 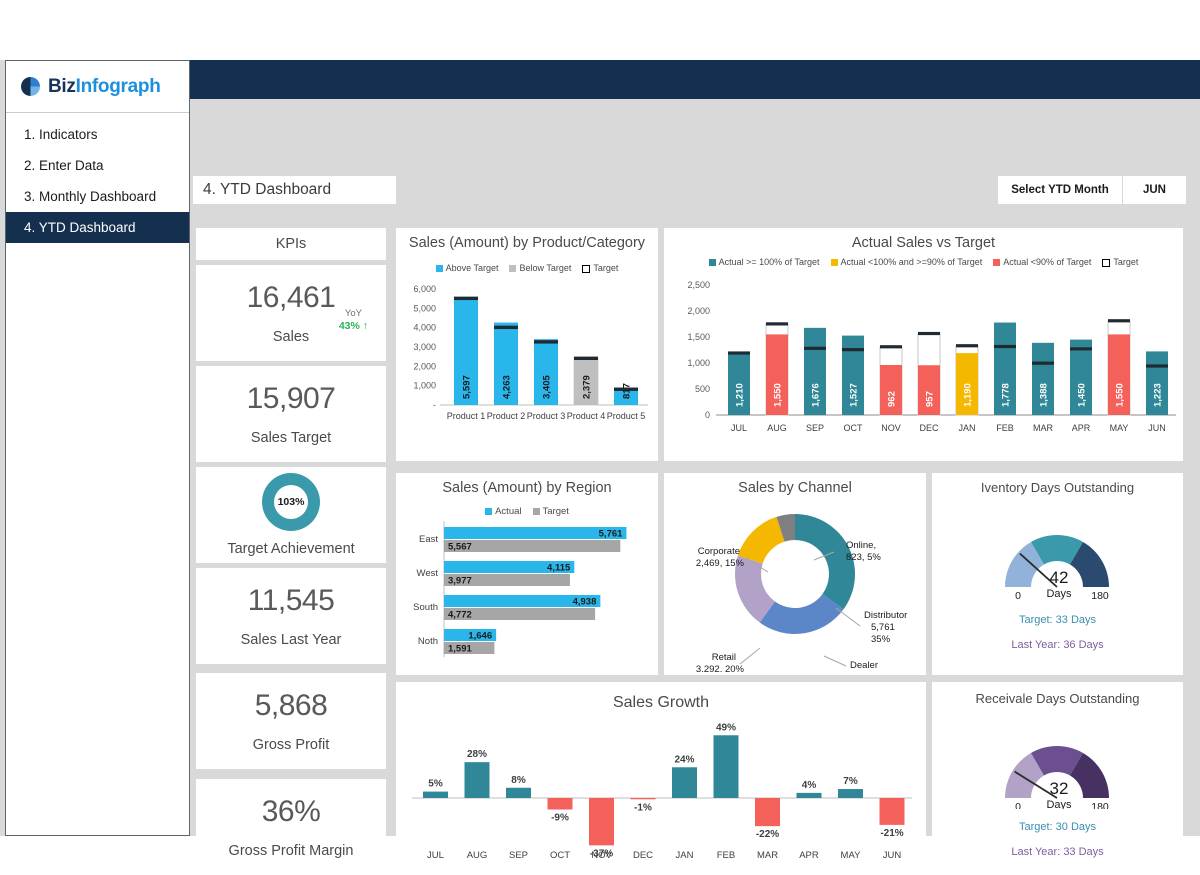 What do you see at coordinates (291, 515) in the screenshot?
I see `kpi-card-target-achievement: 103% Target Achievement` at bounding box center [291, 515].